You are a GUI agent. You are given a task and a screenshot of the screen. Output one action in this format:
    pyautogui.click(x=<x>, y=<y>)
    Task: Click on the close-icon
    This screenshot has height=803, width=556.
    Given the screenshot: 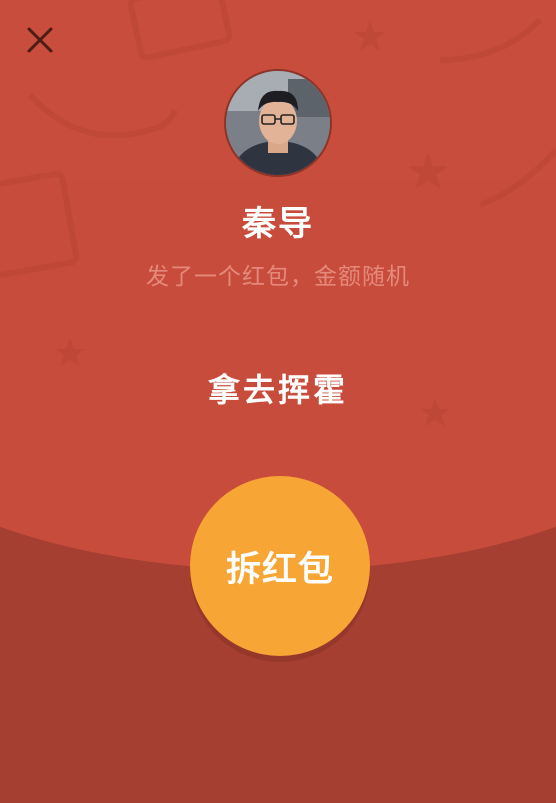 What is the action you would take?
    pyautogui.click(x=40, y=40)
    